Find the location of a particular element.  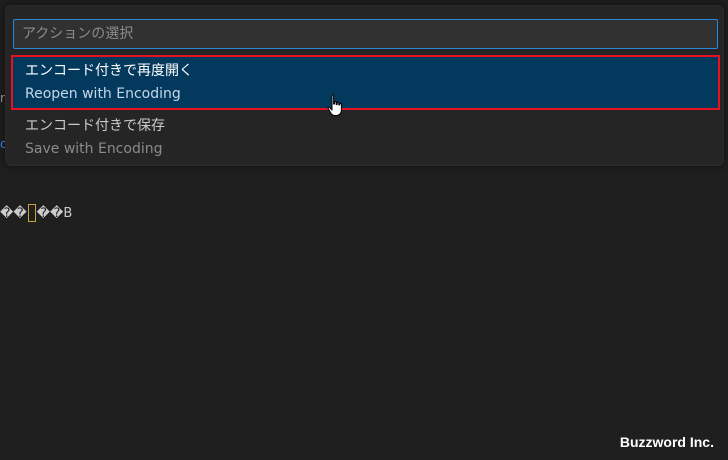

garbled-text-suffix: ��B is located at coordinates (54, 213).